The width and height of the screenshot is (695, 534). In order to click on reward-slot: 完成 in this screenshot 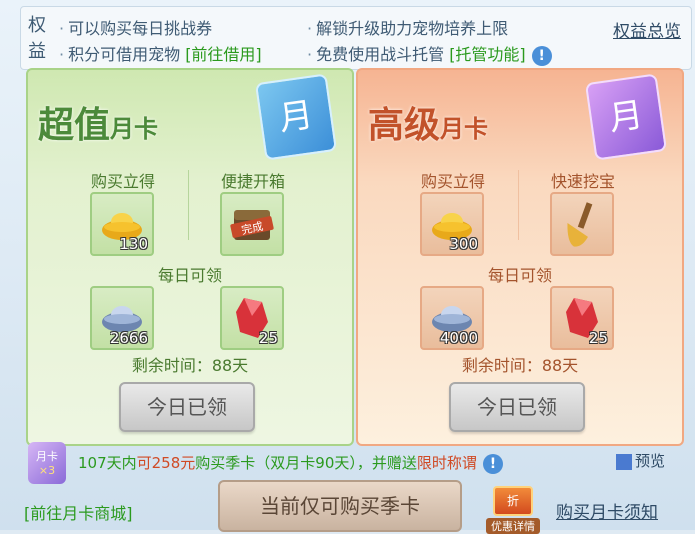, I will do `click(252, 224)`.